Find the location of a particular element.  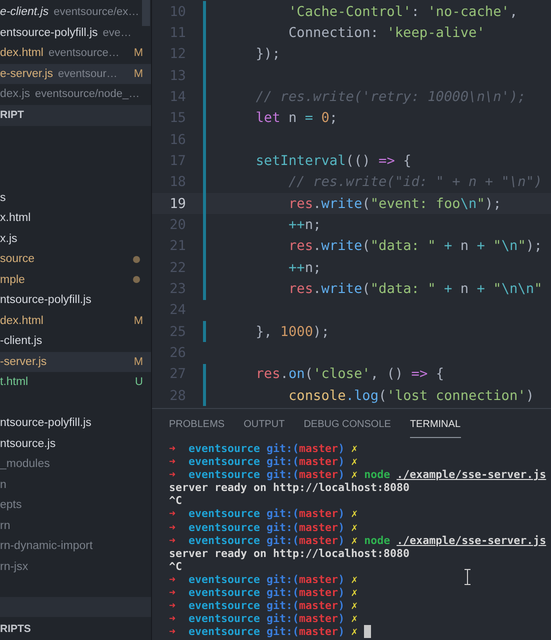

code-line: }, 1000); is located at coordinates (292, 332).